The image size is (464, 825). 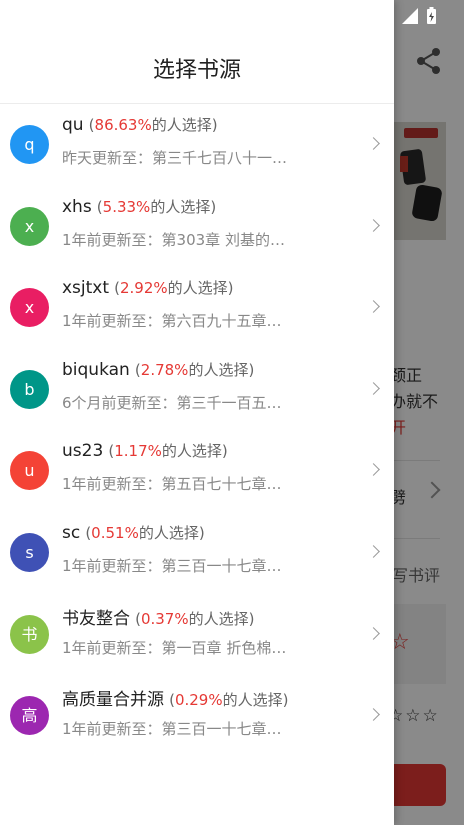 I want to click on source-title-line: xsjtxt (2.92%的人选择), so click(x=148, y=287).